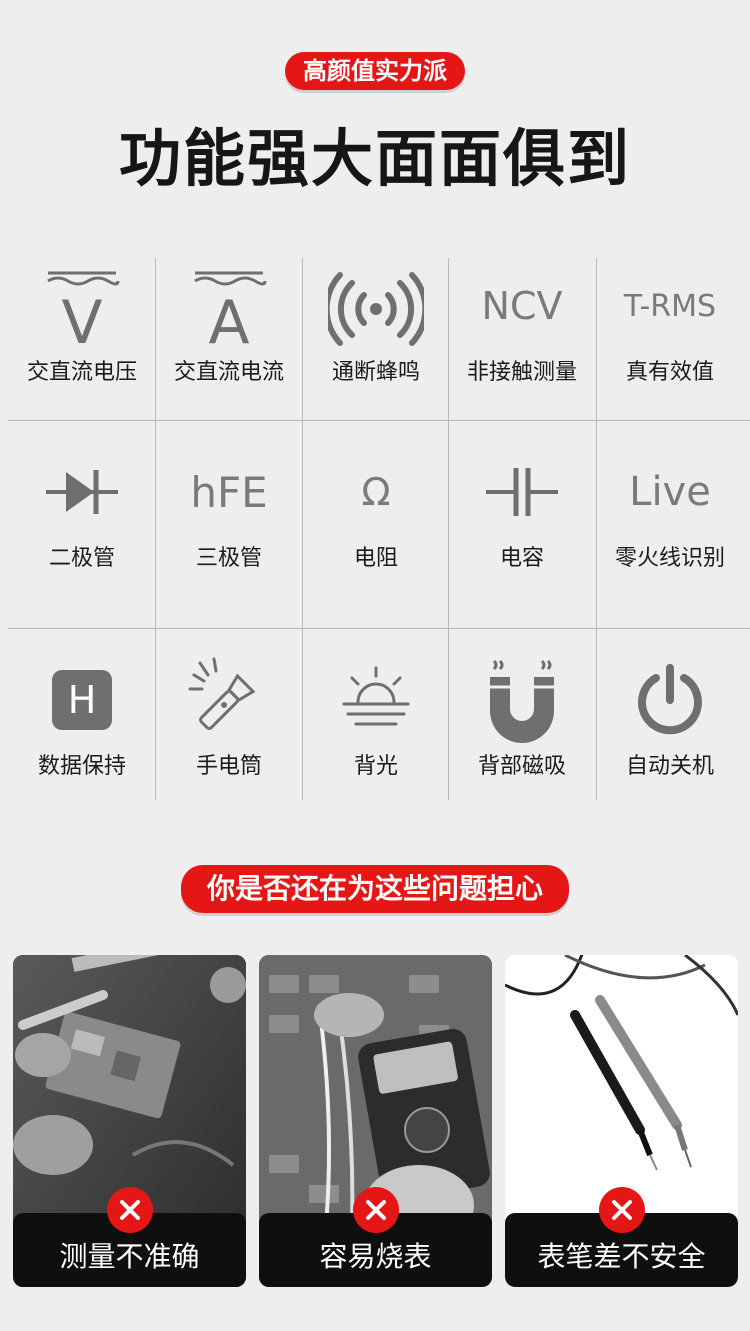  Describe the element at coordinates (81, 766) in the screenshot. I see `feature-label: 数据保持` at that location.